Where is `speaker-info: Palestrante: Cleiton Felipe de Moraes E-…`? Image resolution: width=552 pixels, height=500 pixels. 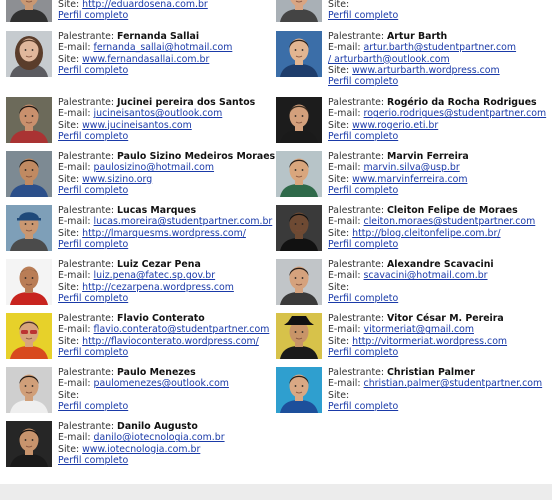 speaker-info: Palestrante: Cleiton Felipe de Moraes E-… is located at coordinates (435, 227).